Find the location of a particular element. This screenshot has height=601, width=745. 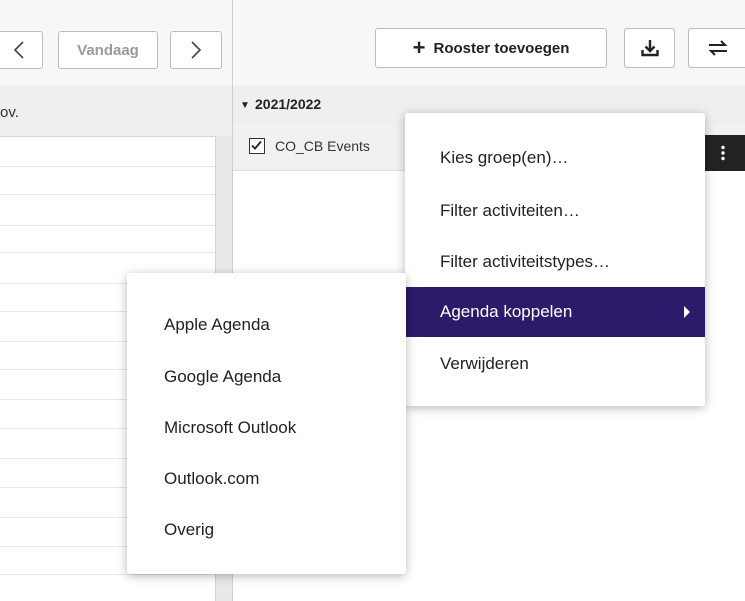

submenu-item-label: Outlook.com is located at coordinates (212, 478).